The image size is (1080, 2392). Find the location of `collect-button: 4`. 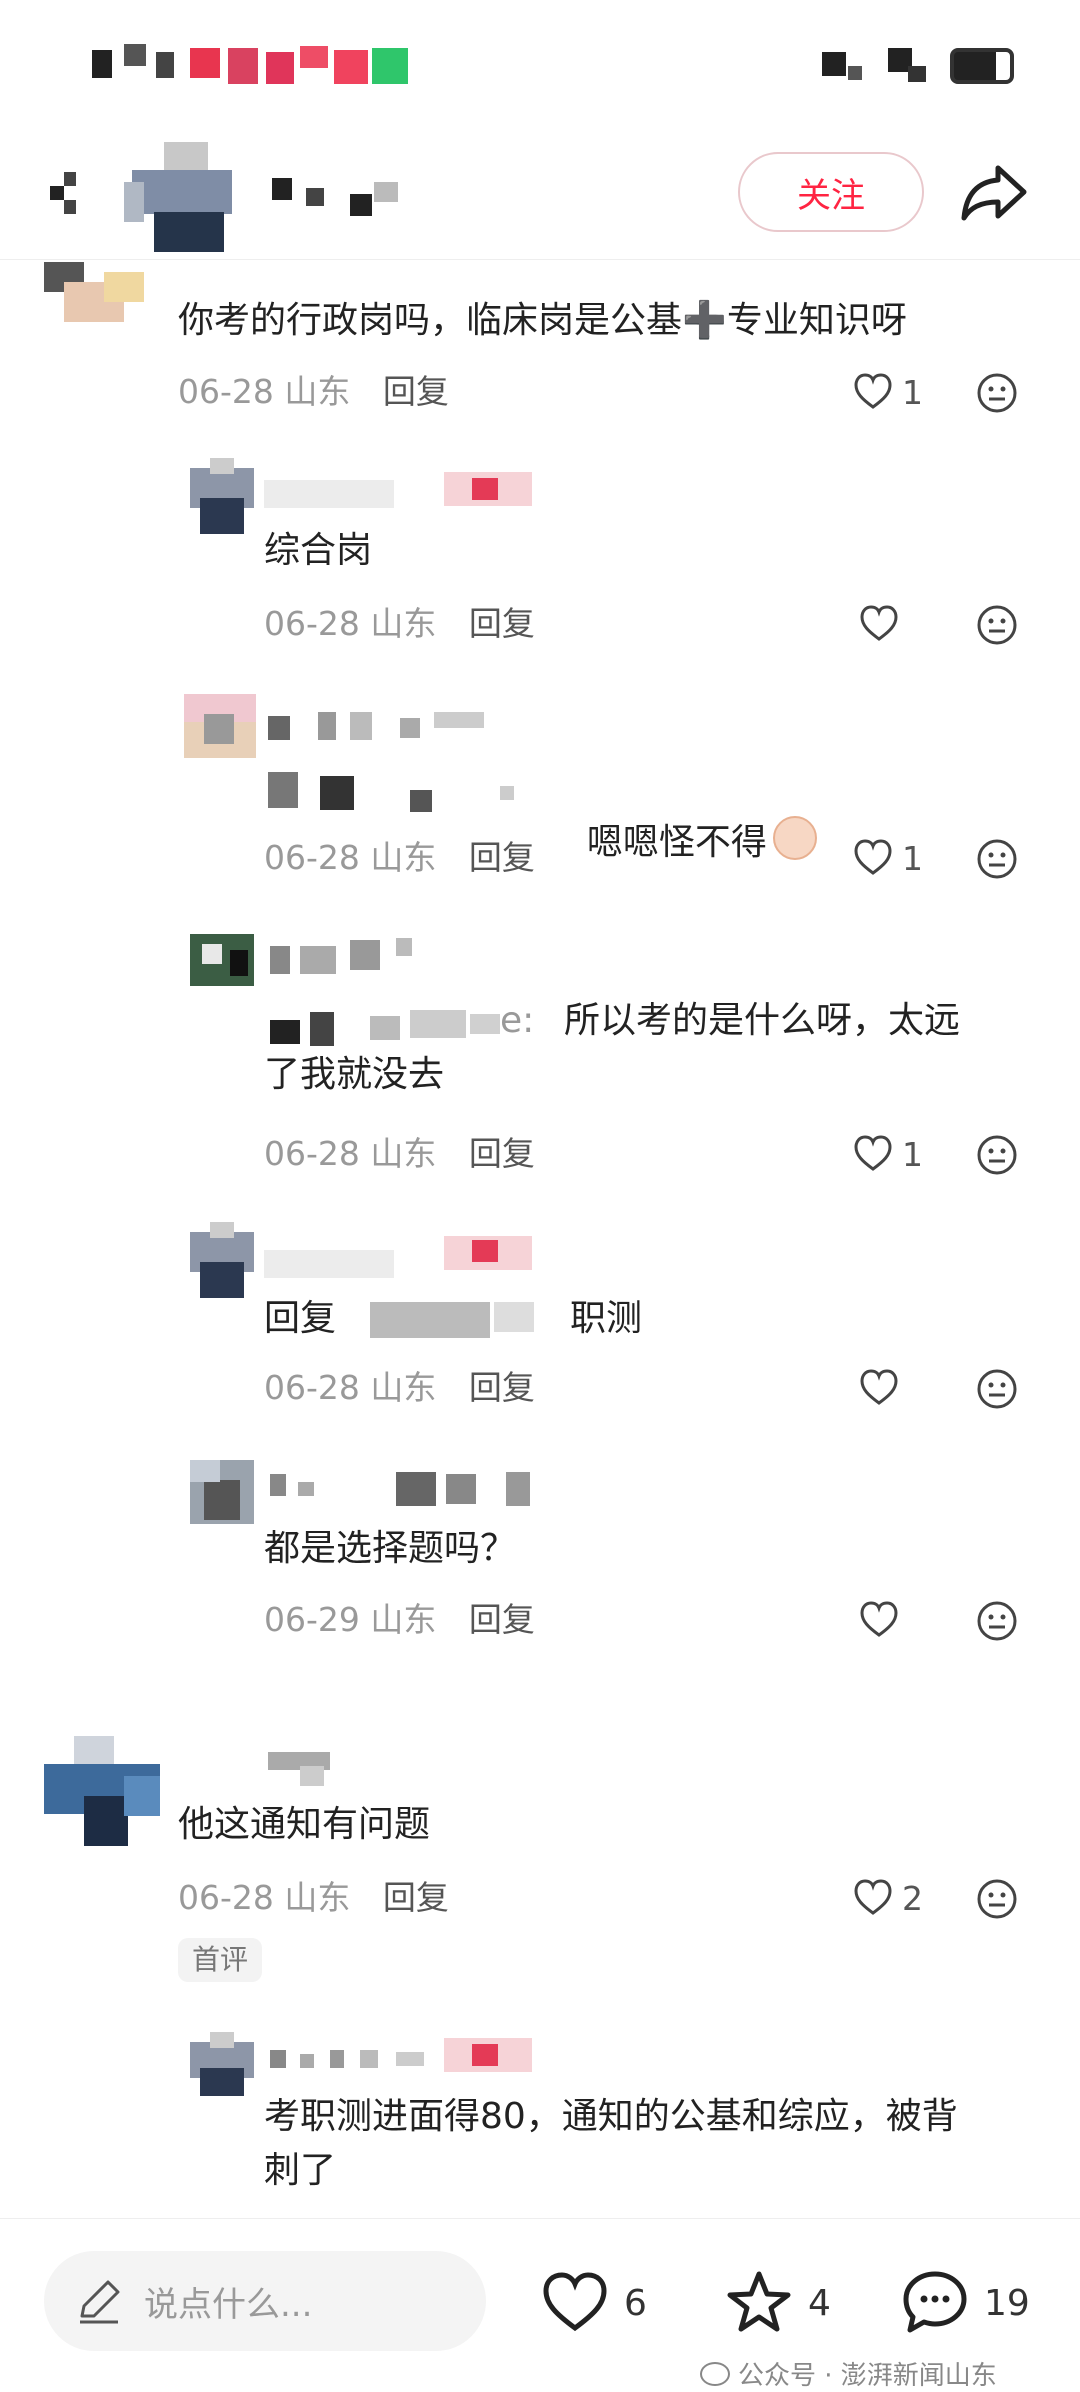

collect-button: 4 is located at coordinates (777, 2303).